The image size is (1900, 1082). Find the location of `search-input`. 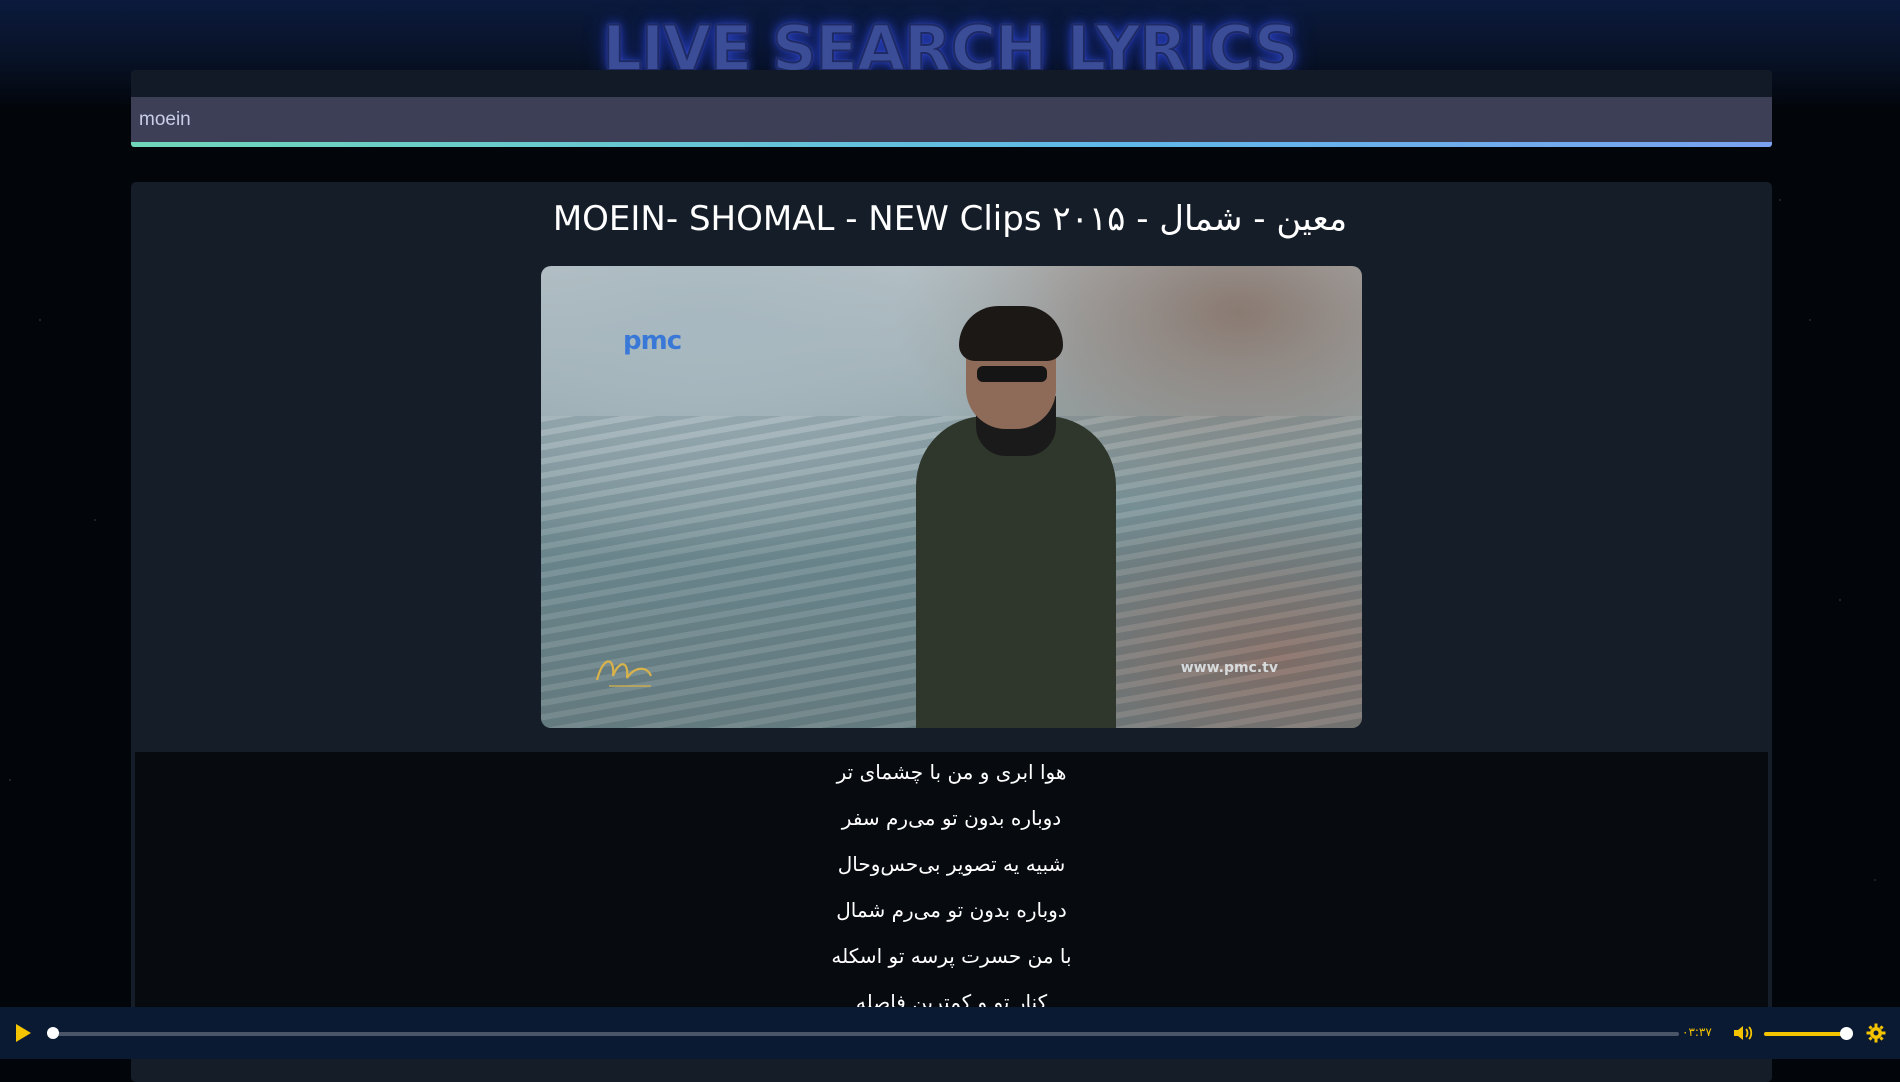

search-input is located at coordinates (951, 119).